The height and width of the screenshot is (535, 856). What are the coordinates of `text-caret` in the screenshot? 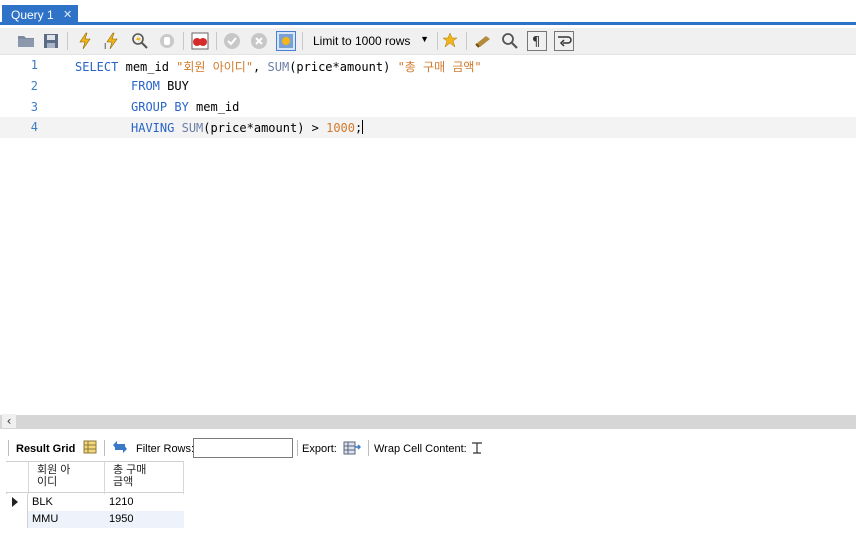 It's located at (363, 127).